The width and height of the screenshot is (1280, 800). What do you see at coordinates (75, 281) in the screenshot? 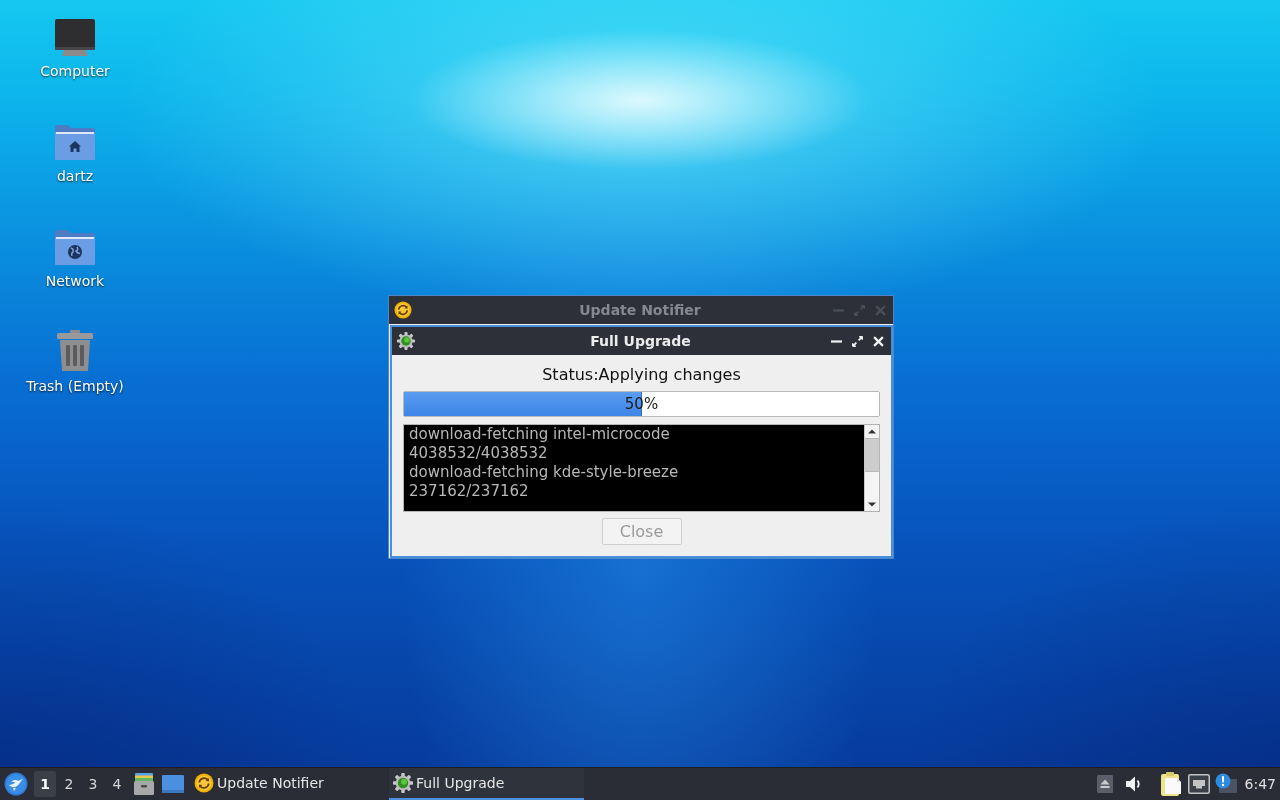
I see `desktop-icon-label: Network` at bounding box center [75, 281].